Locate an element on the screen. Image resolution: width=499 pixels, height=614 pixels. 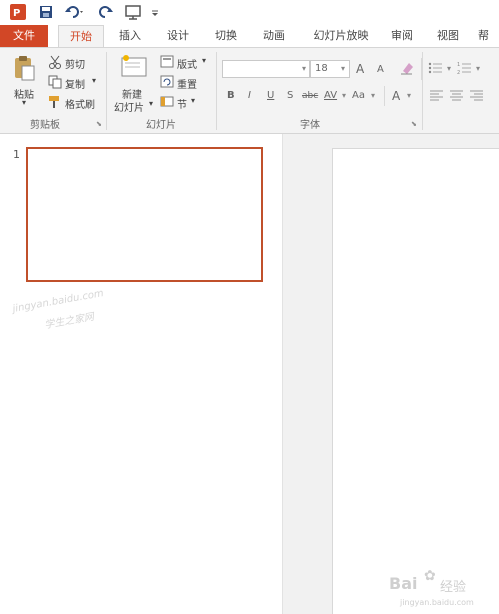
tab-view: 视图 is located at coordinates (448, 36).